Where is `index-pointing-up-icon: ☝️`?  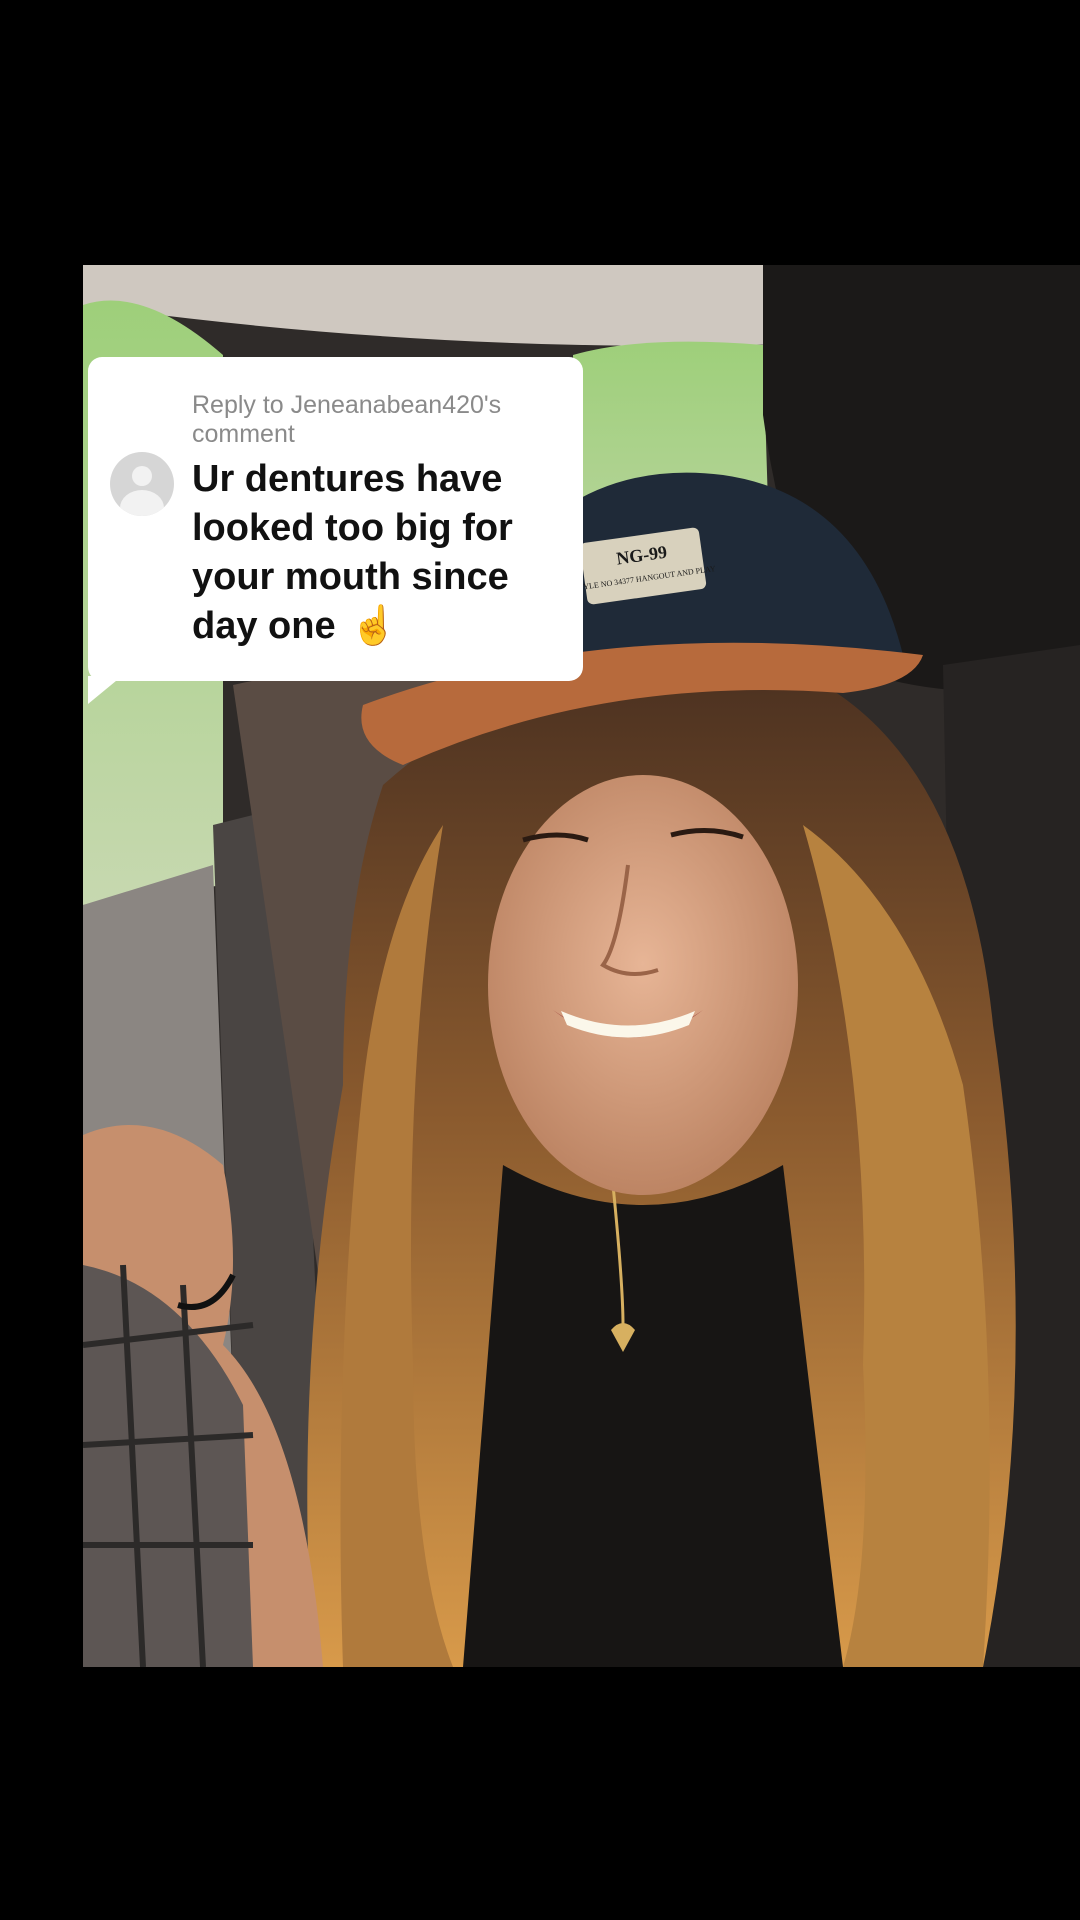
index-pointing-up-icon: ☝️ is located at coordinates (374, 626).